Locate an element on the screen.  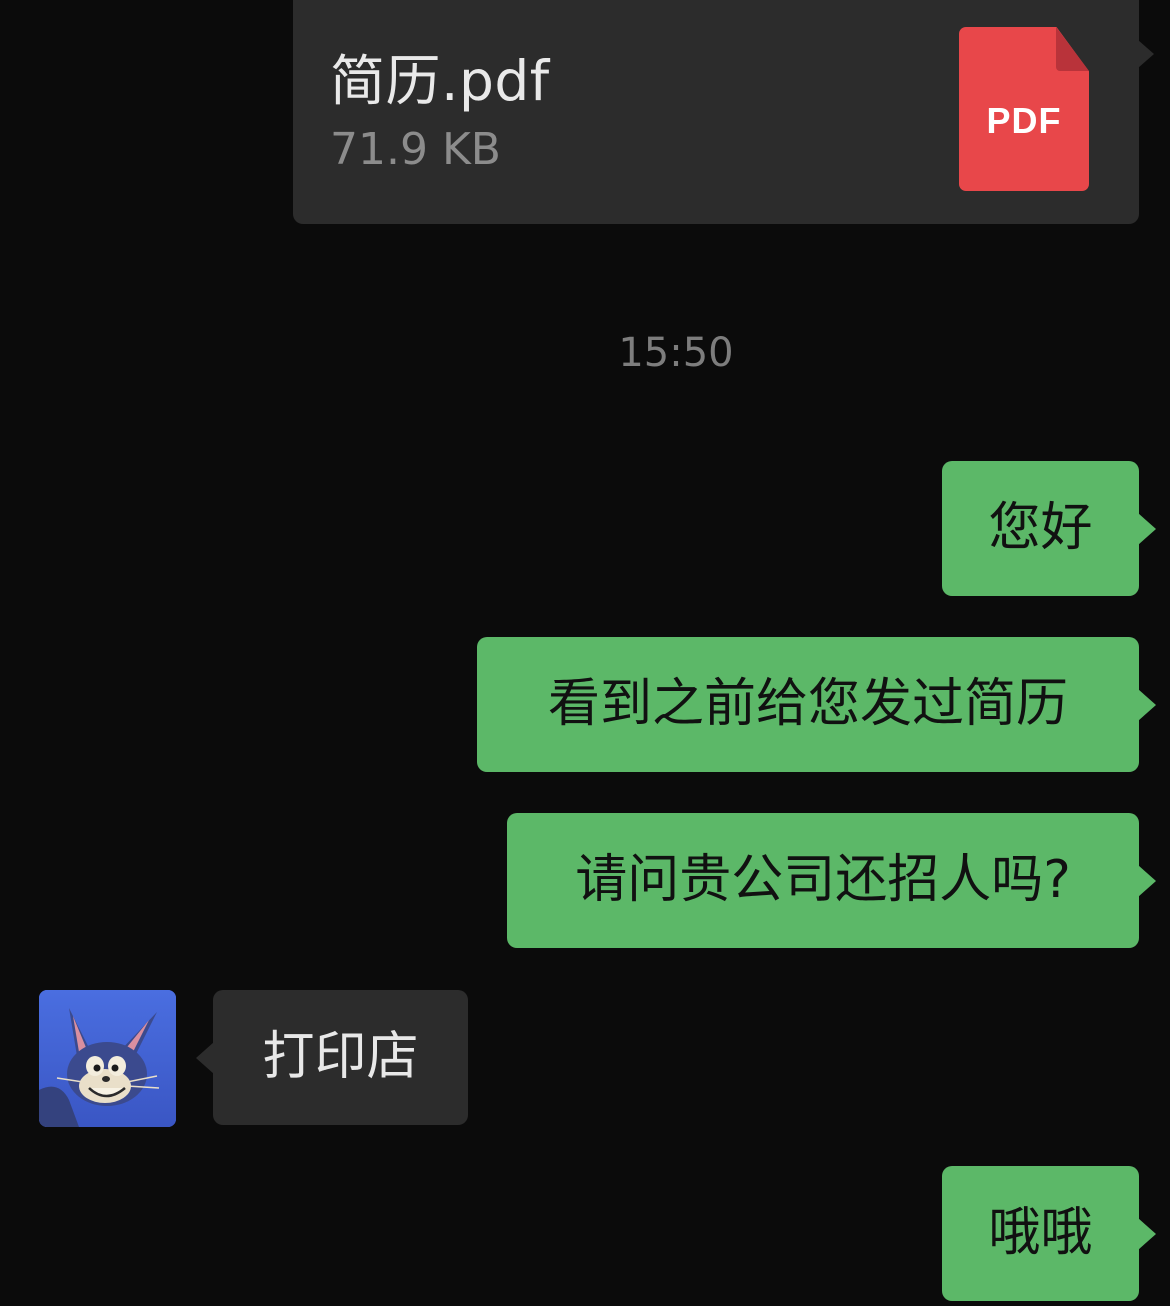
message-timestamp: 15:50 is located at coordinates (676, 353).